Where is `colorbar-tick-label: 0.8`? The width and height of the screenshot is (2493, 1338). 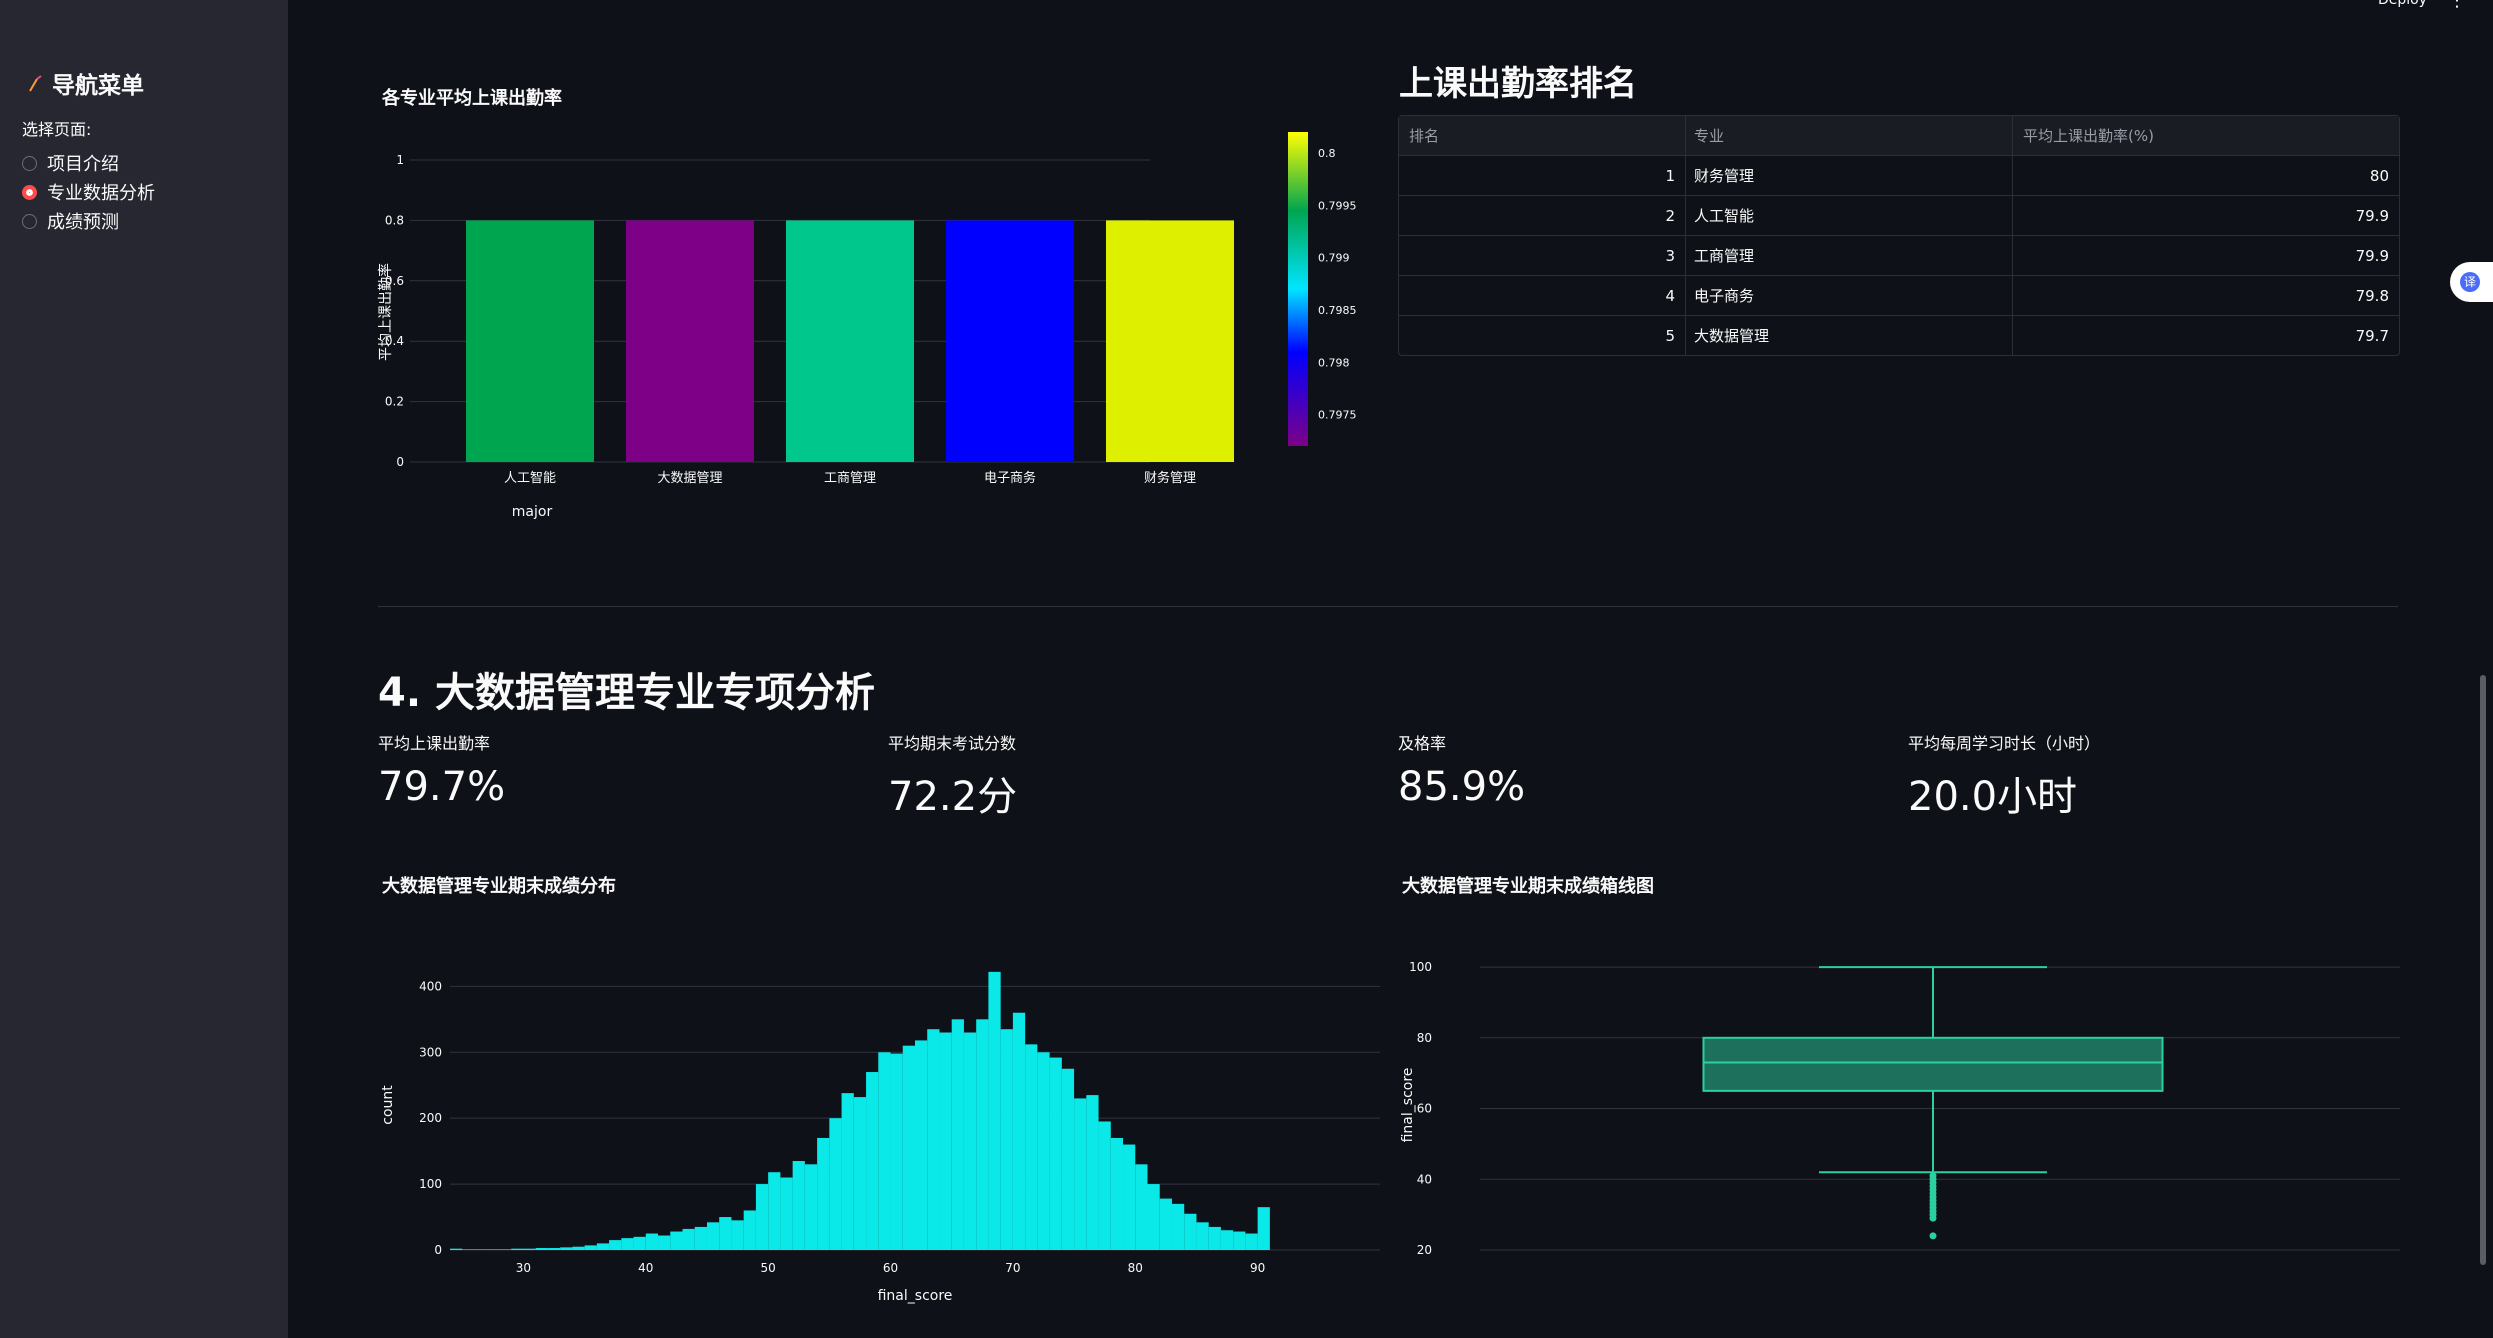
colorbar-tick-label: 0.8 is located at coordinates (1327, 153).